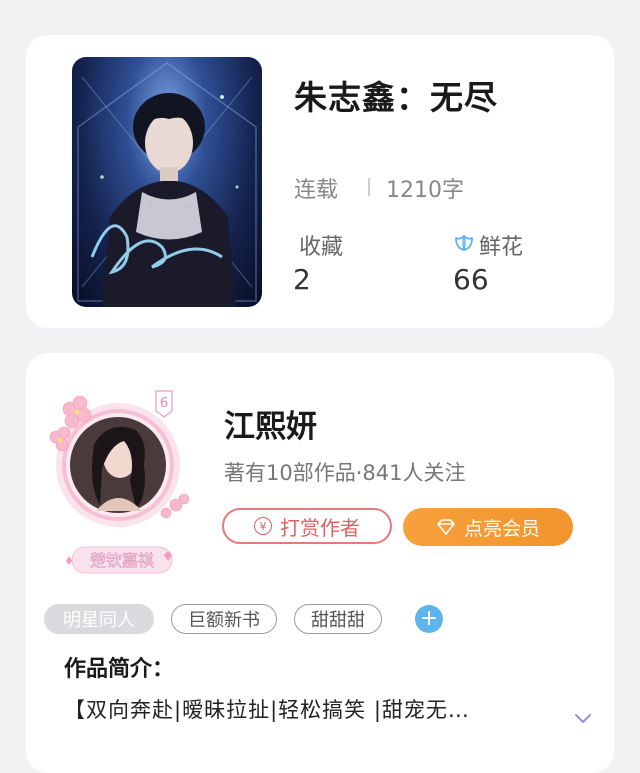  I want to click on yen-icon: ¥, so click(263, 526).